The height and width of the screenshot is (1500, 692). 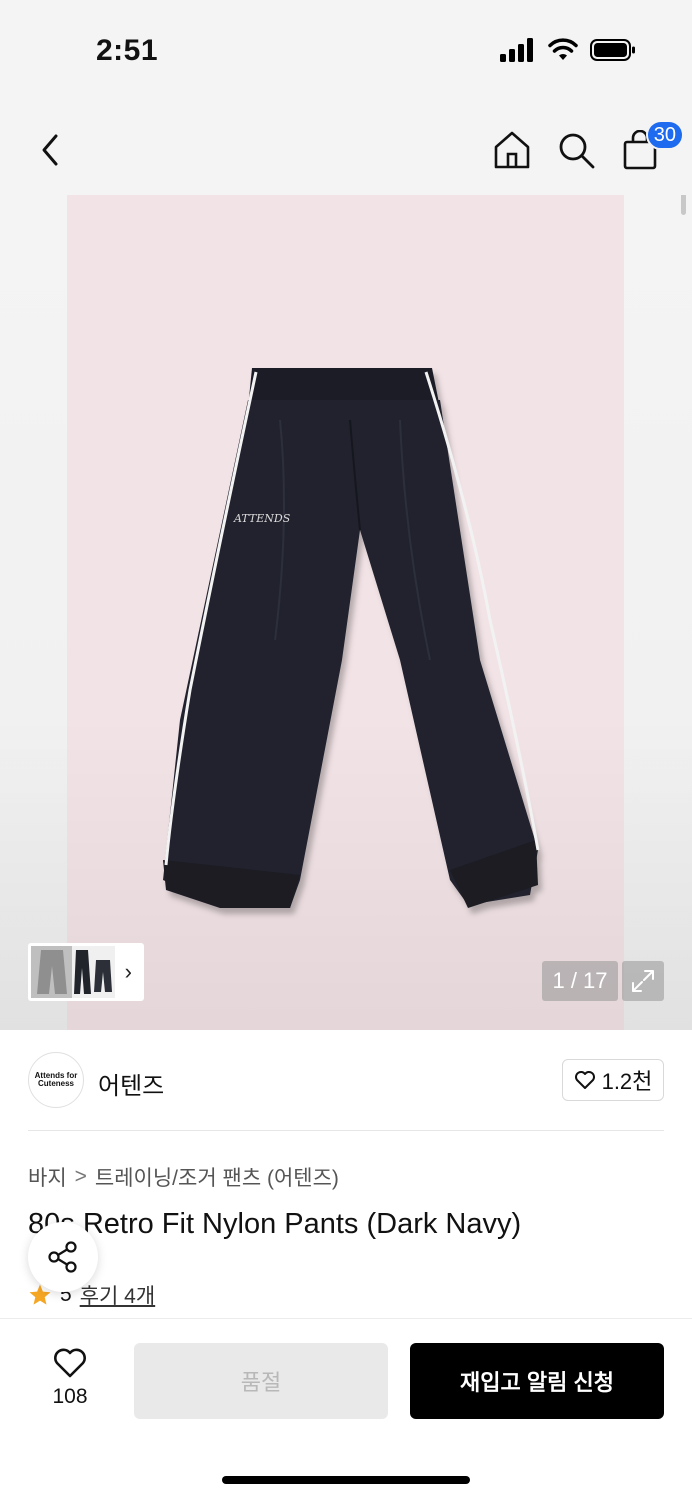 I want to click on back-button, so click(x=50, y=150).